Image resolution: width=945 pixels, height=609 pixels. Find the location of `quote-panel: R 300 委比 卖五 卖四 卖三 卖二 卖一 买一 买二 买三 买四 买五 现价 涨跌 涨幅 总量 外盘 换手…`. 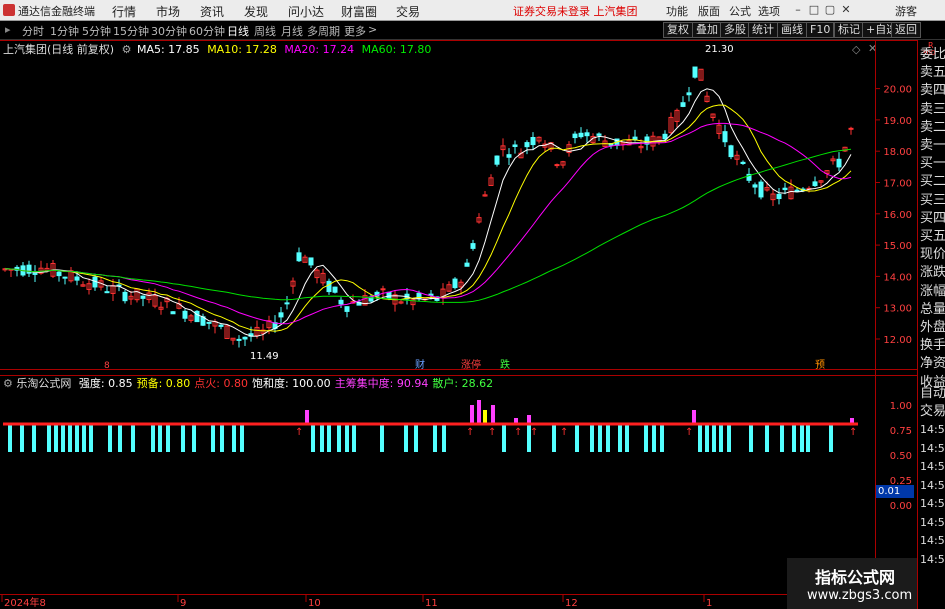

quote-panel: R 300 委比 卖五 卖四 卖三 卖二 卖一 买一 买二 买三 买四 买五 现价 涨跌 涨幅 总量 外盘 换手… is located at coordinates (931, 324).